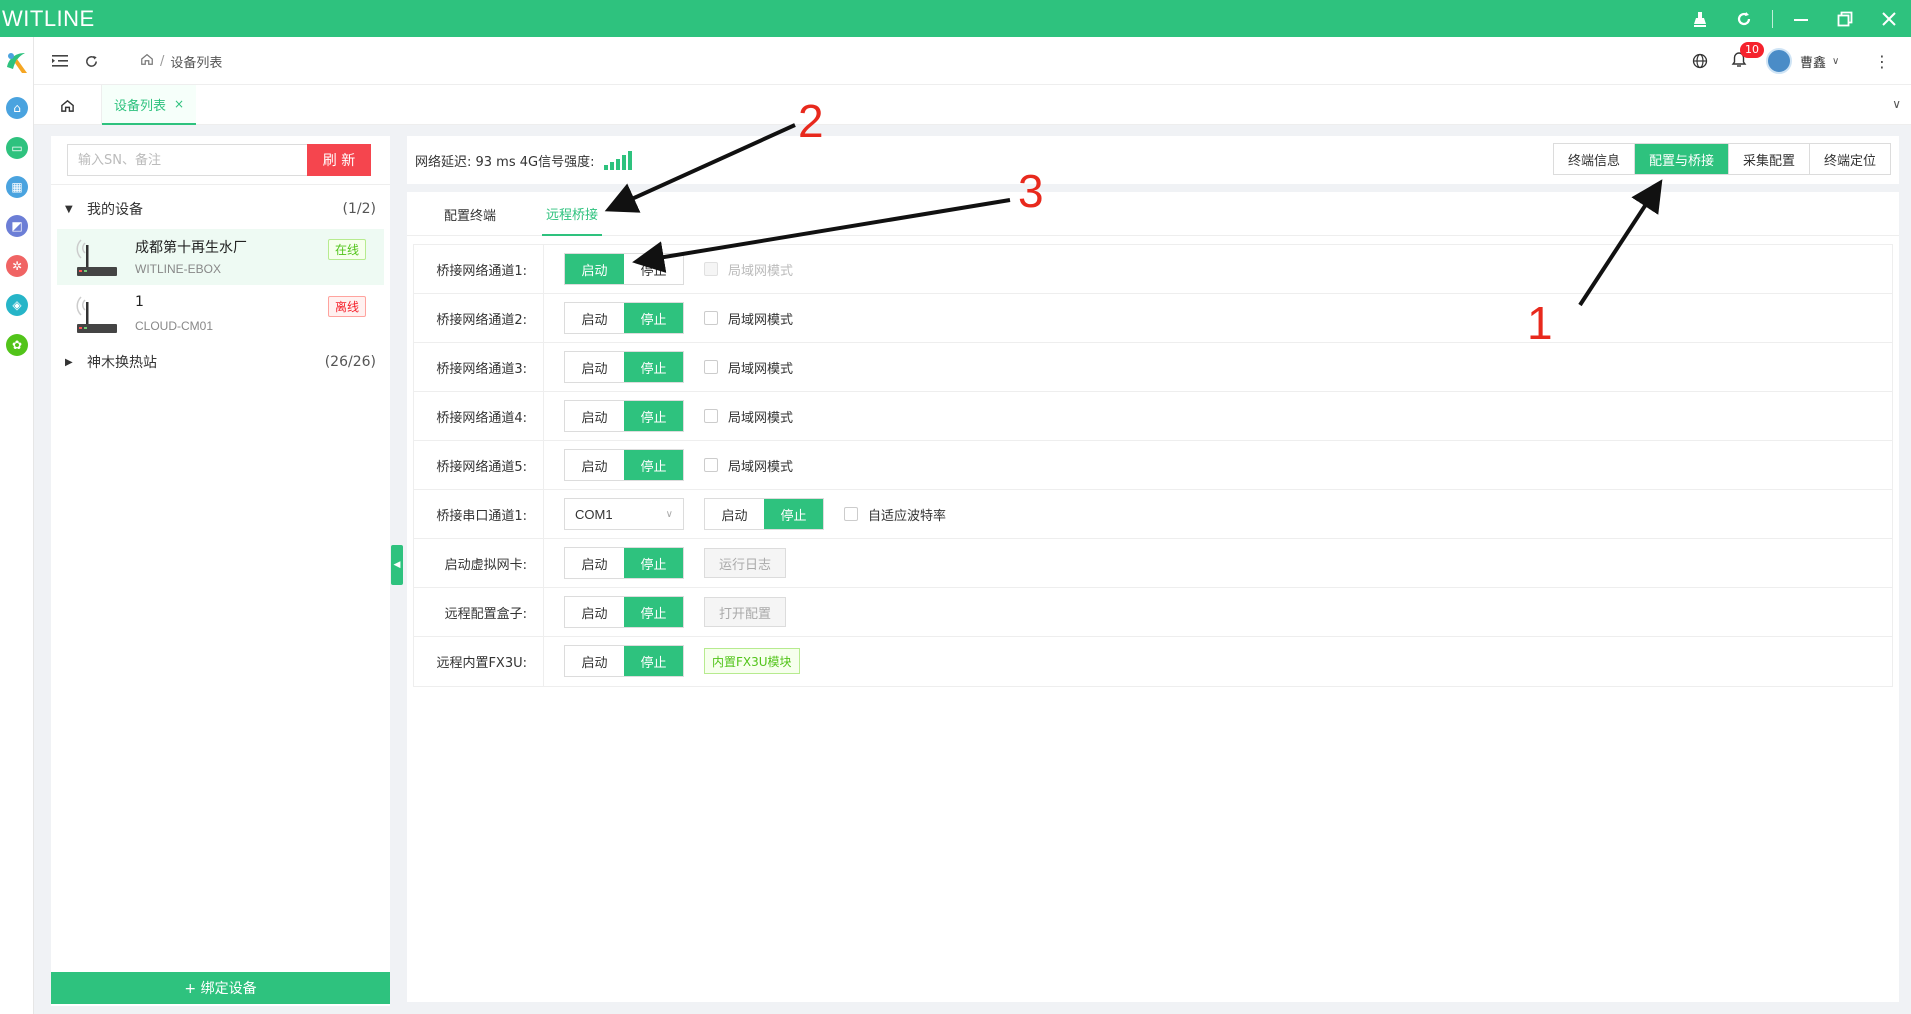 This screenshot has height=1014, width=1911. Describe the element at coordinates (479, 416) in the screenshot. I see `row-label: 桥接网络通道4:` at that location.